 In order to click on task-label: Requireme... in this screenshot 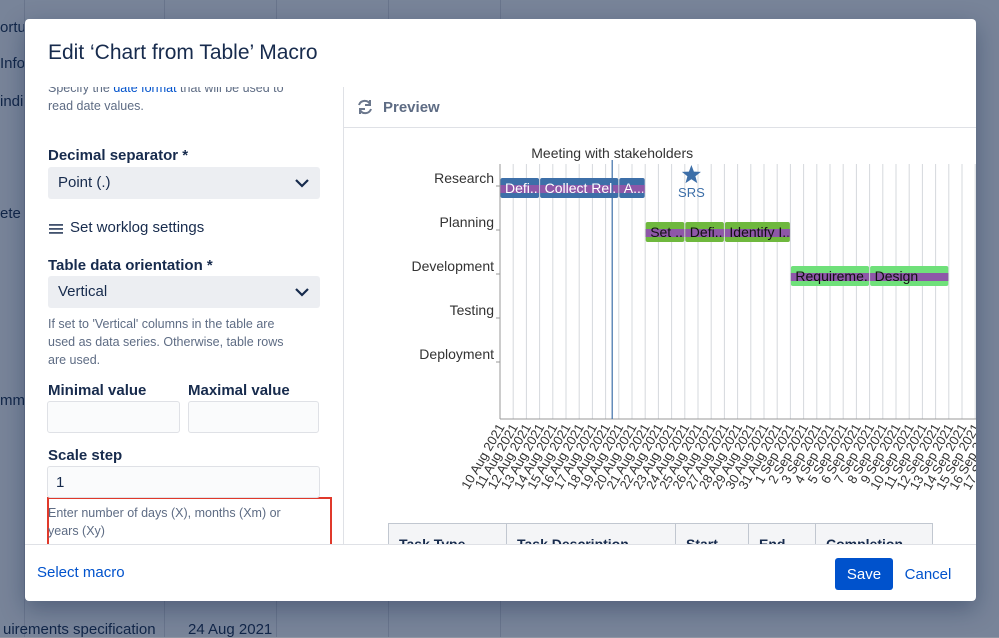, I will do `click(835, 276)`.